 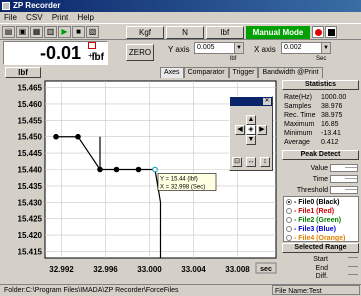 I want to click on peak-row: Time ------, so click(x=321, y=179).